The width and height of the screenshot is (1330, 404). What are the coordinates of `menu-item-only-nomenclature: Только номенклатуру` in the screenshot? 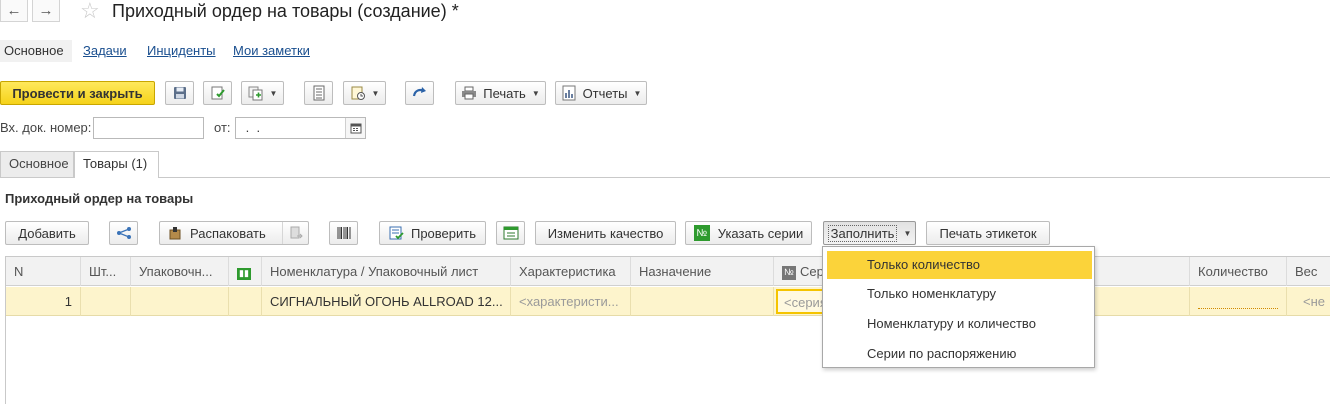 It's located at (959, 294).